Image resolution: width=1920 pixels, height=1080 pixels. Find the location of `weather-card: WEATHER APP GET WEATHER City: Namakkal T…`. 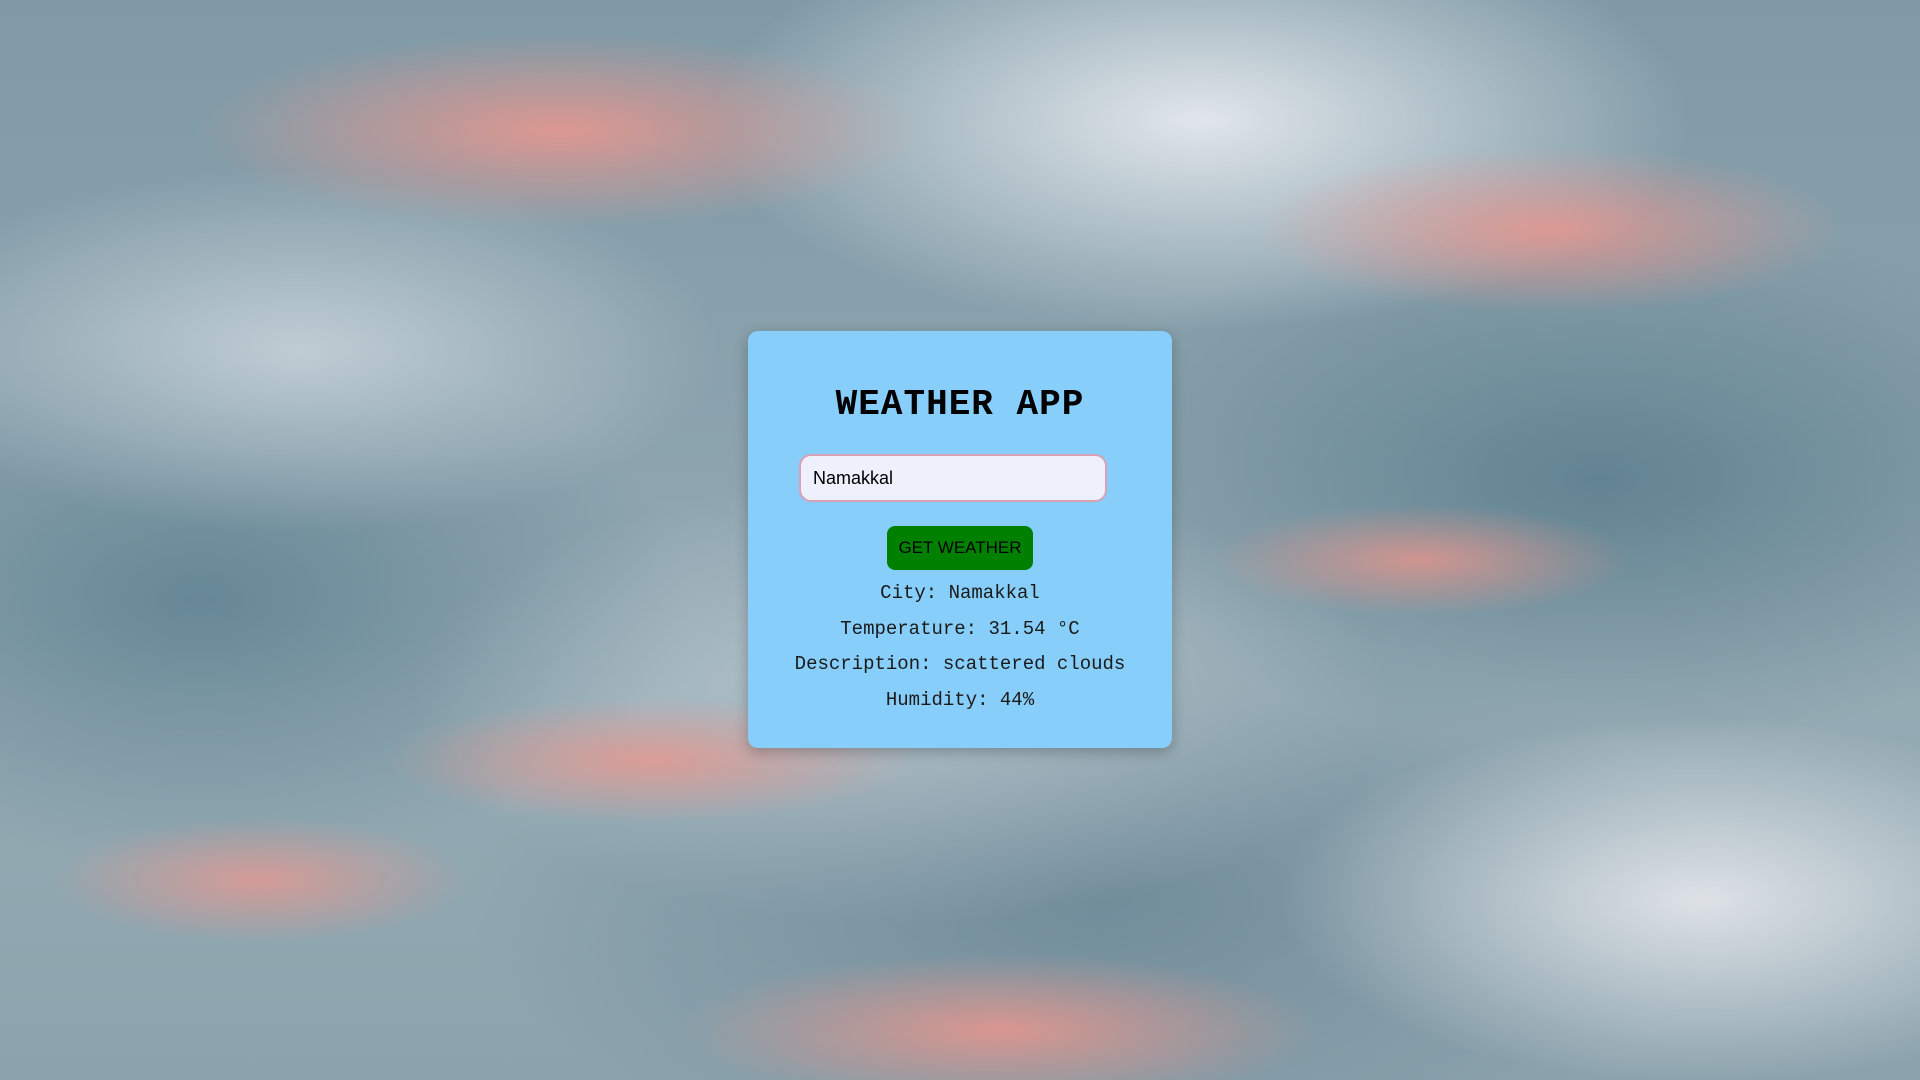

weather-card: WEATHER APP GET WEATHER City: Namakkal T… is located at coordinates (960, 539).